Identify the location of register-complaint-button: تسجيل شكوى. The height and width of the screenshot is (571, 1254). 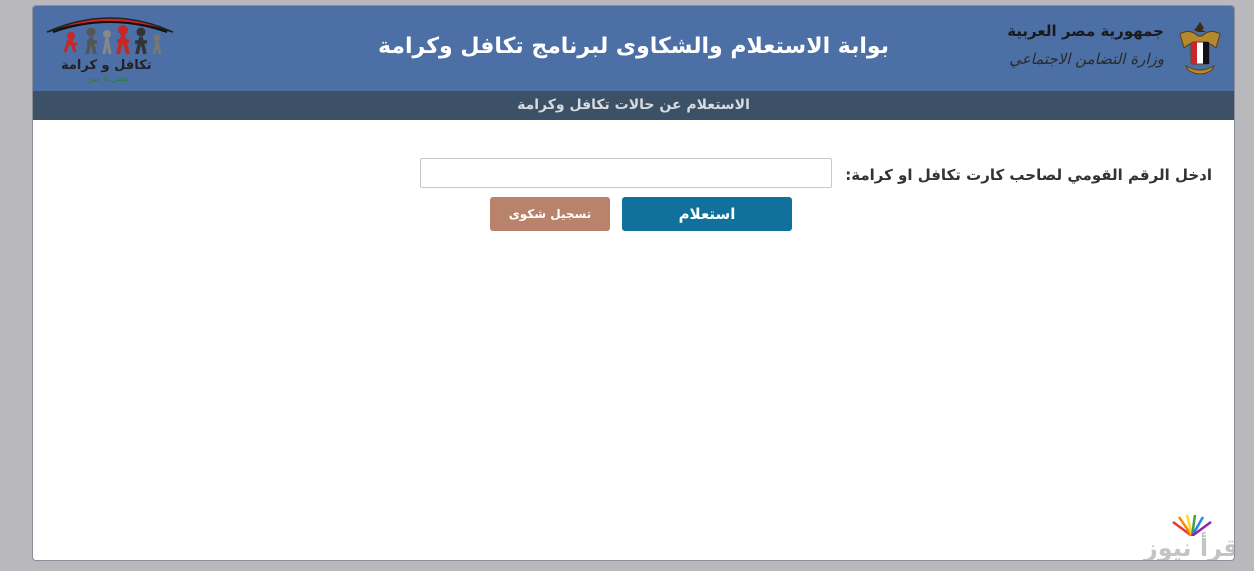
(550, 214).